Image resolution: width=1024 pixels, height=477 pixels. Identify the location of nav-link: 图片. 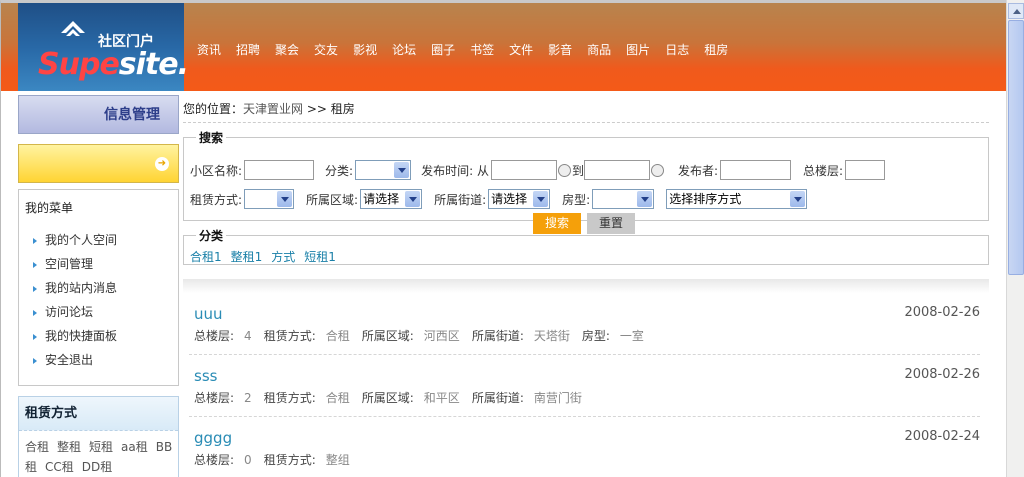
(638, 49).